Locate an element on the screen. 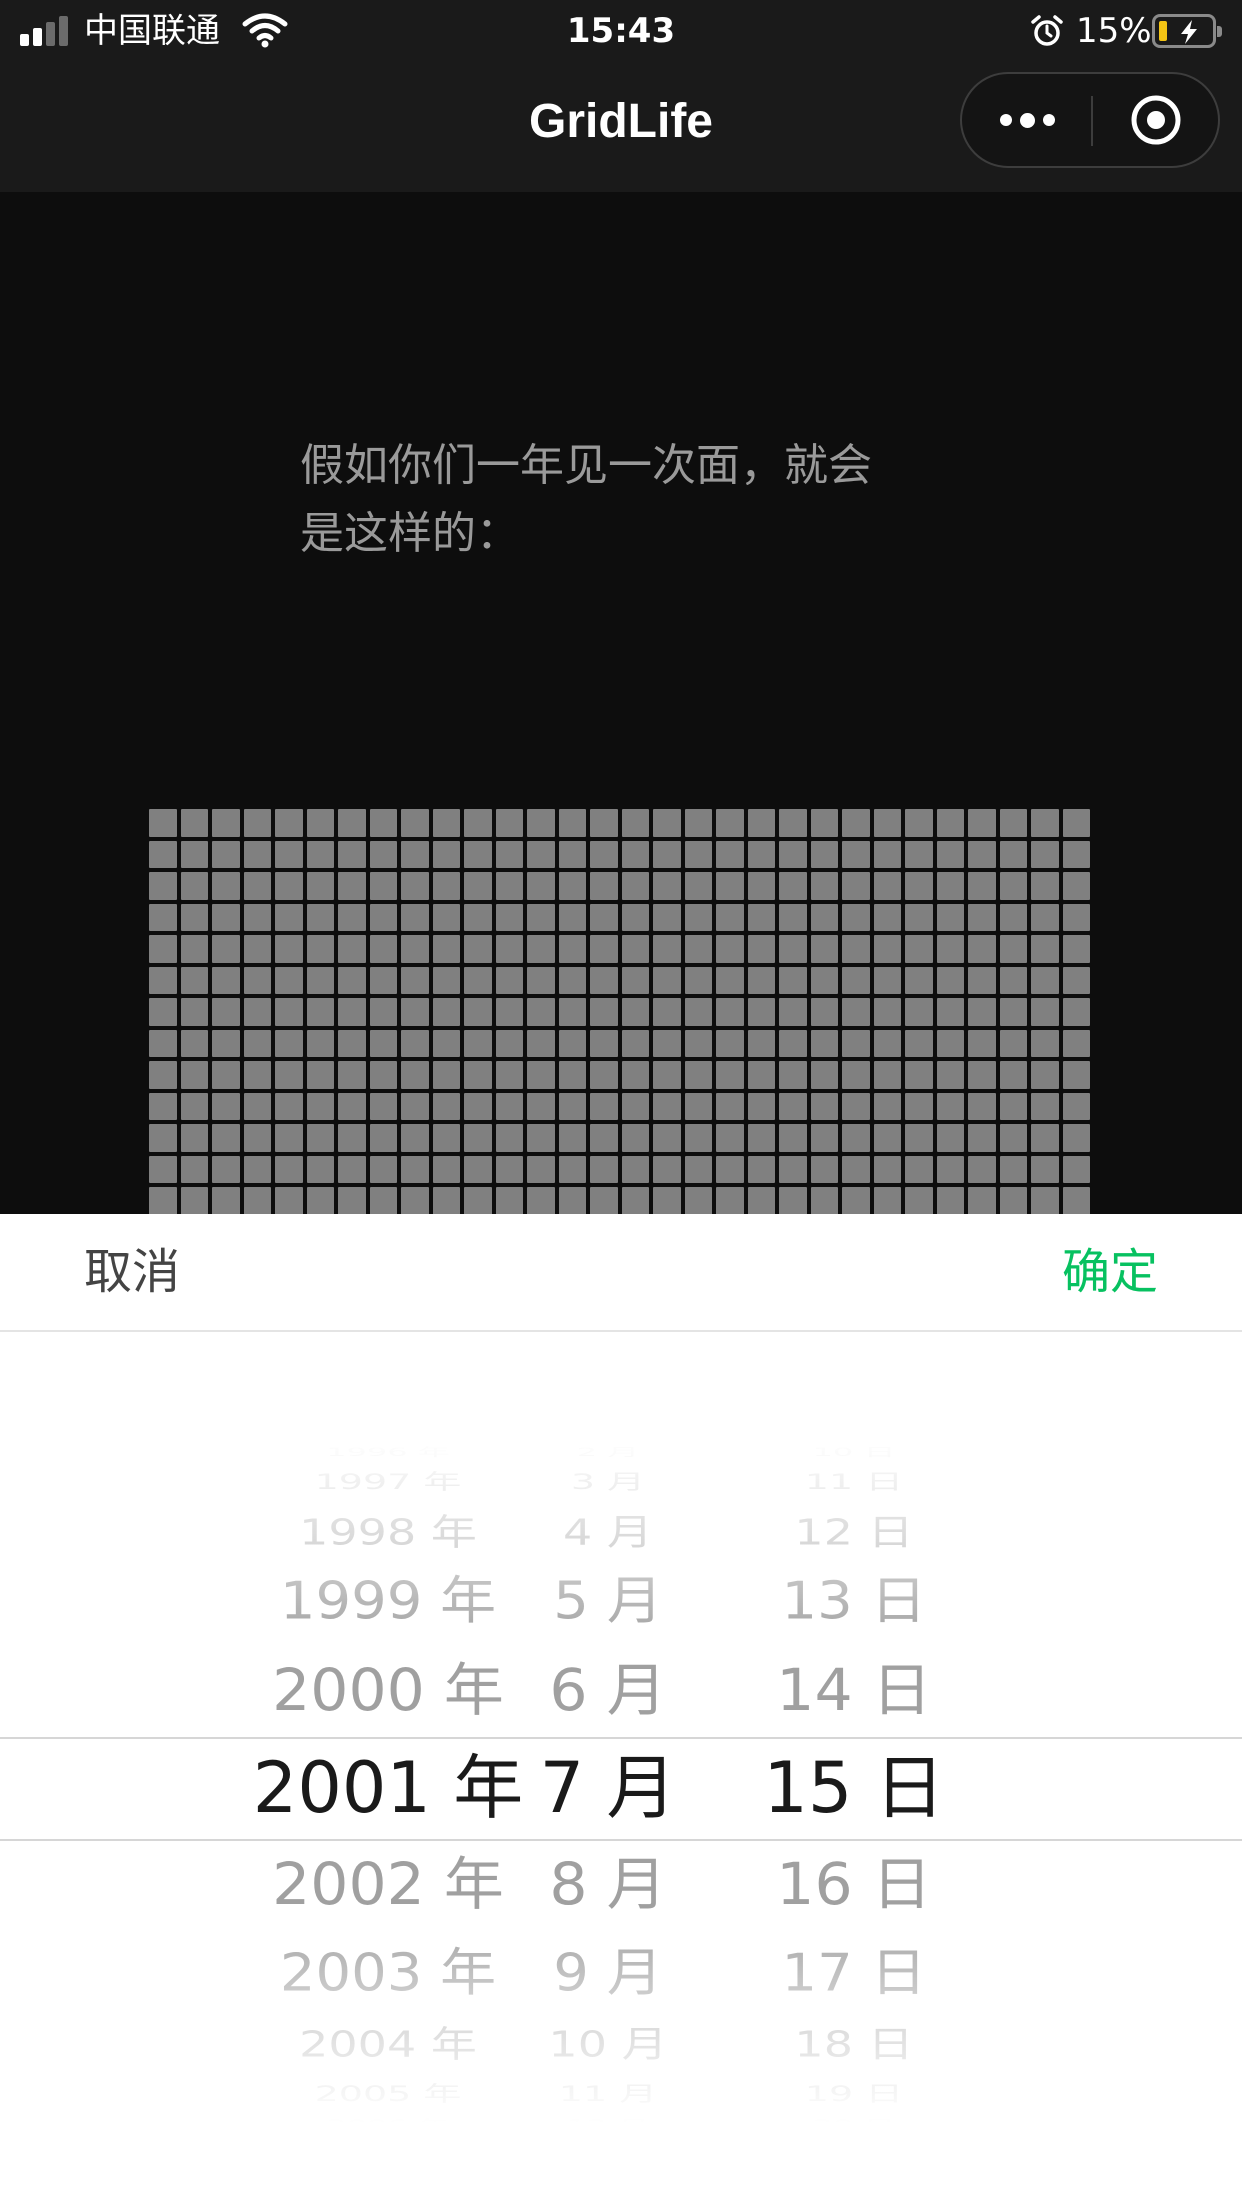  picker-year-option: 2003 年 is located at coordinates (388, 1974).